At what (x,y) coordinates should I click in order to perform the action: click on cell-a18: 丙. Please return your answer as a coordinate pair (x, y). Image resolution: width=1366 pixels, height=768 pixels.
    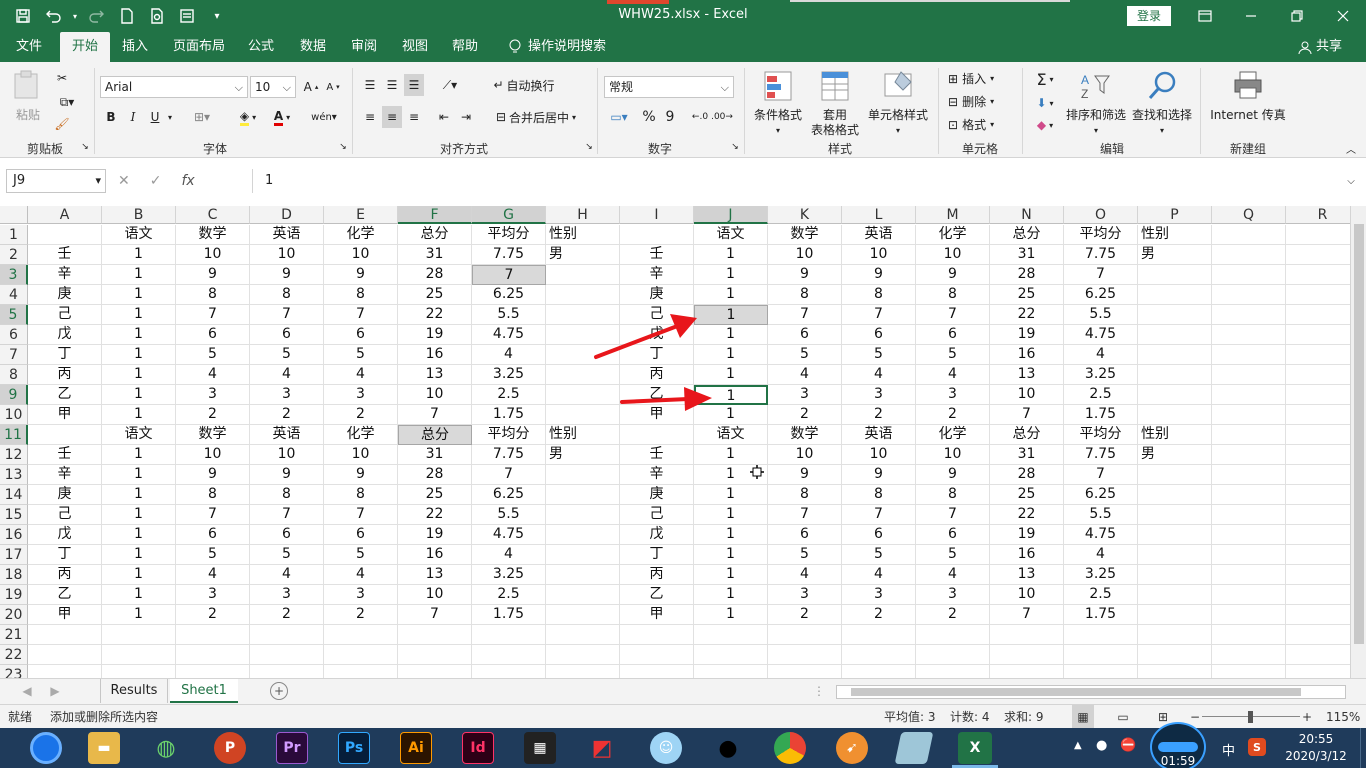
    Looking at the image, I should click on (65, 575).